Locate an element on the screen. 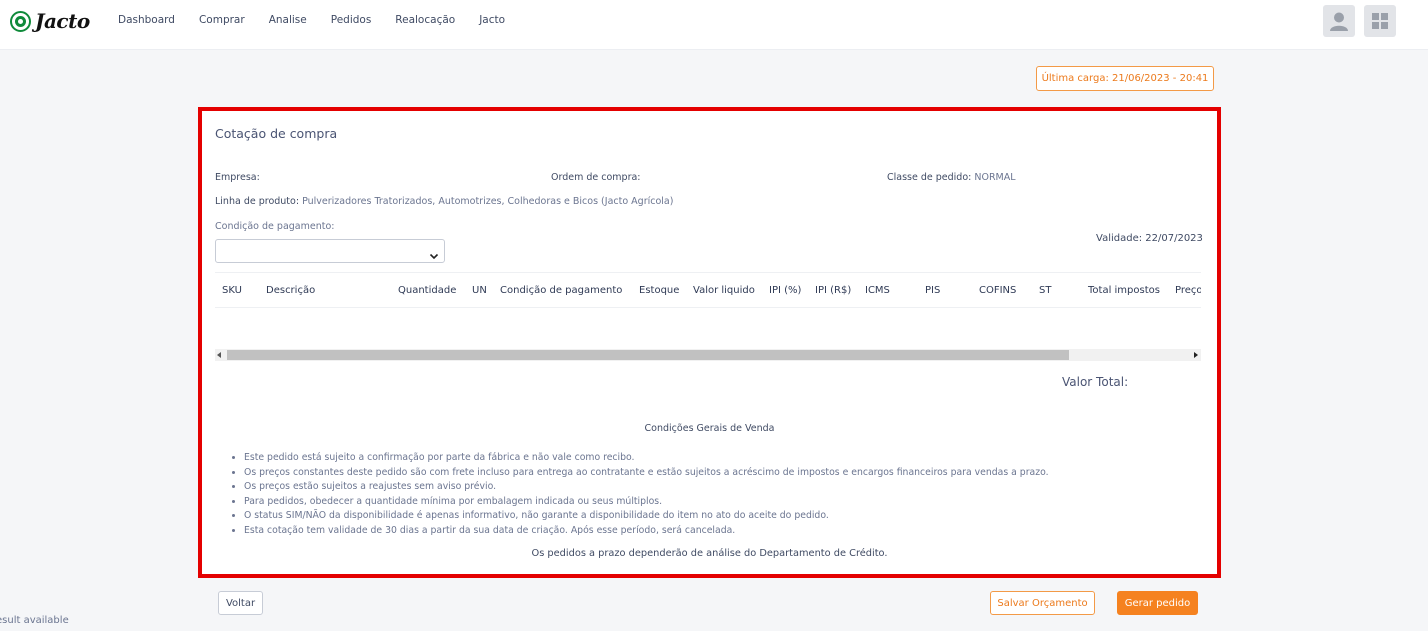 The height and width of the screenshot is (631, 1428). col-preco: Preço is located at coordinates (1188, 290).